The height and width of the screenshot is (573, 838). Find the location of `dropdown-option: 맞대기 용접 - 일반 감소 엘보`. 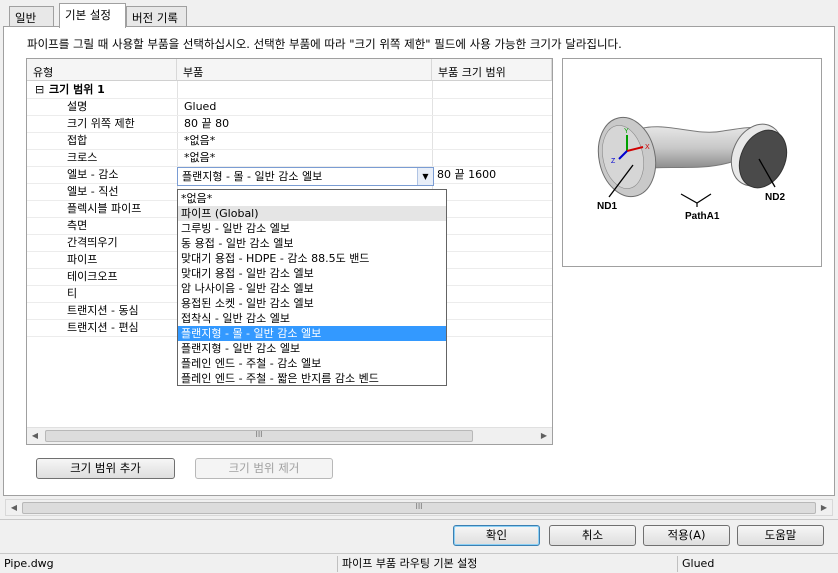

dropdown-option: 맞대기 용접 - 일반 감소 엘보 is located at coordinates (312, 273).